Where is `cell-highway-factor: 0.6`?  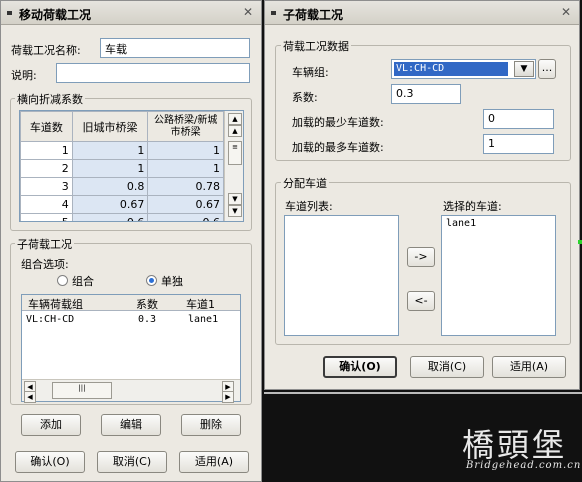 cell-highway-factor: 0.6 is located at coordinates (185, 217).